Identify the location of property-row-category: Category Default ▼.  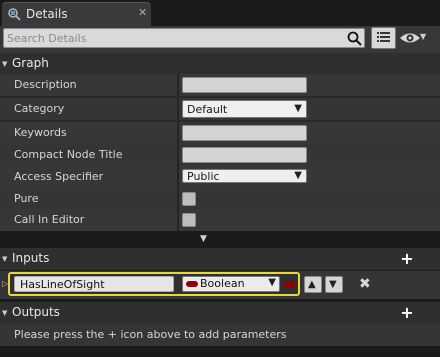
(220, 109).